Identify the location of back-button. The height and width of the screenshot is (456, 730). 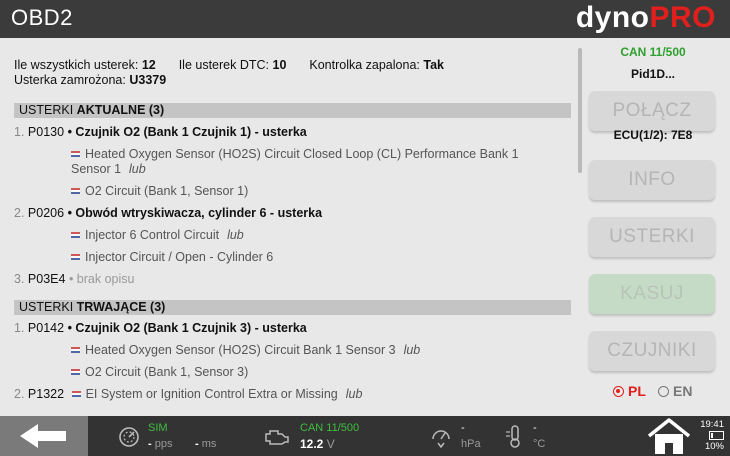
(44, 436).